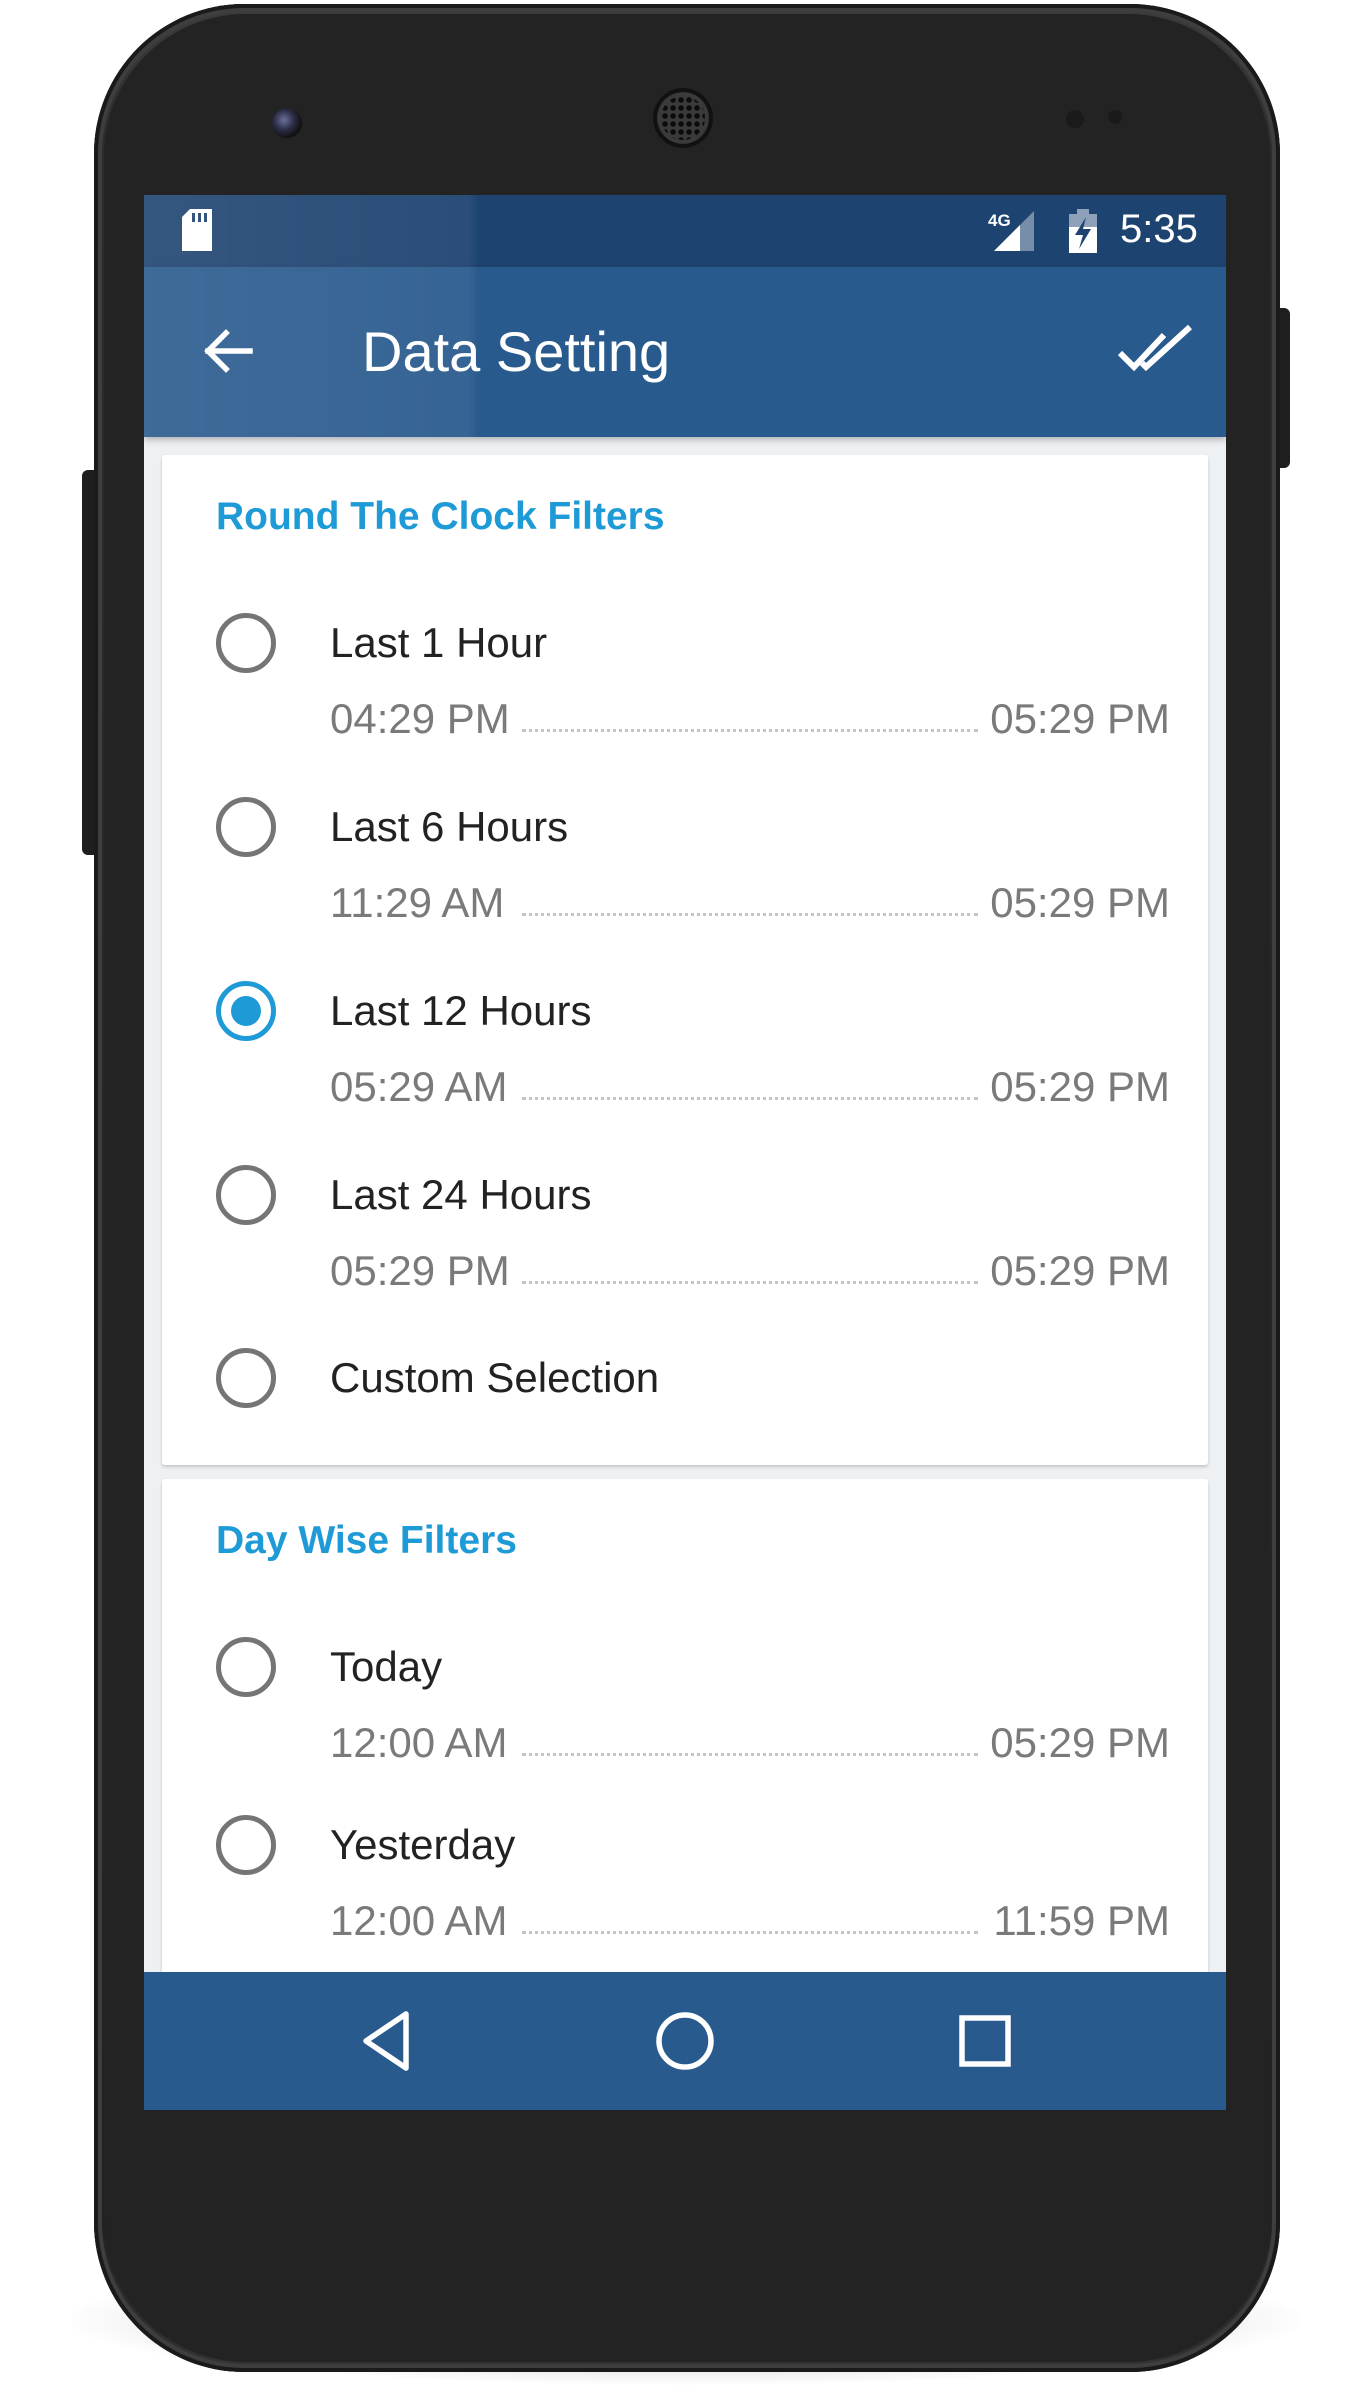 The width and height of the screenshot is (1370, 2405). Describe the element at coordinates (389, 2041) in the screenshot. I see `triangle-back-icon` at that location.